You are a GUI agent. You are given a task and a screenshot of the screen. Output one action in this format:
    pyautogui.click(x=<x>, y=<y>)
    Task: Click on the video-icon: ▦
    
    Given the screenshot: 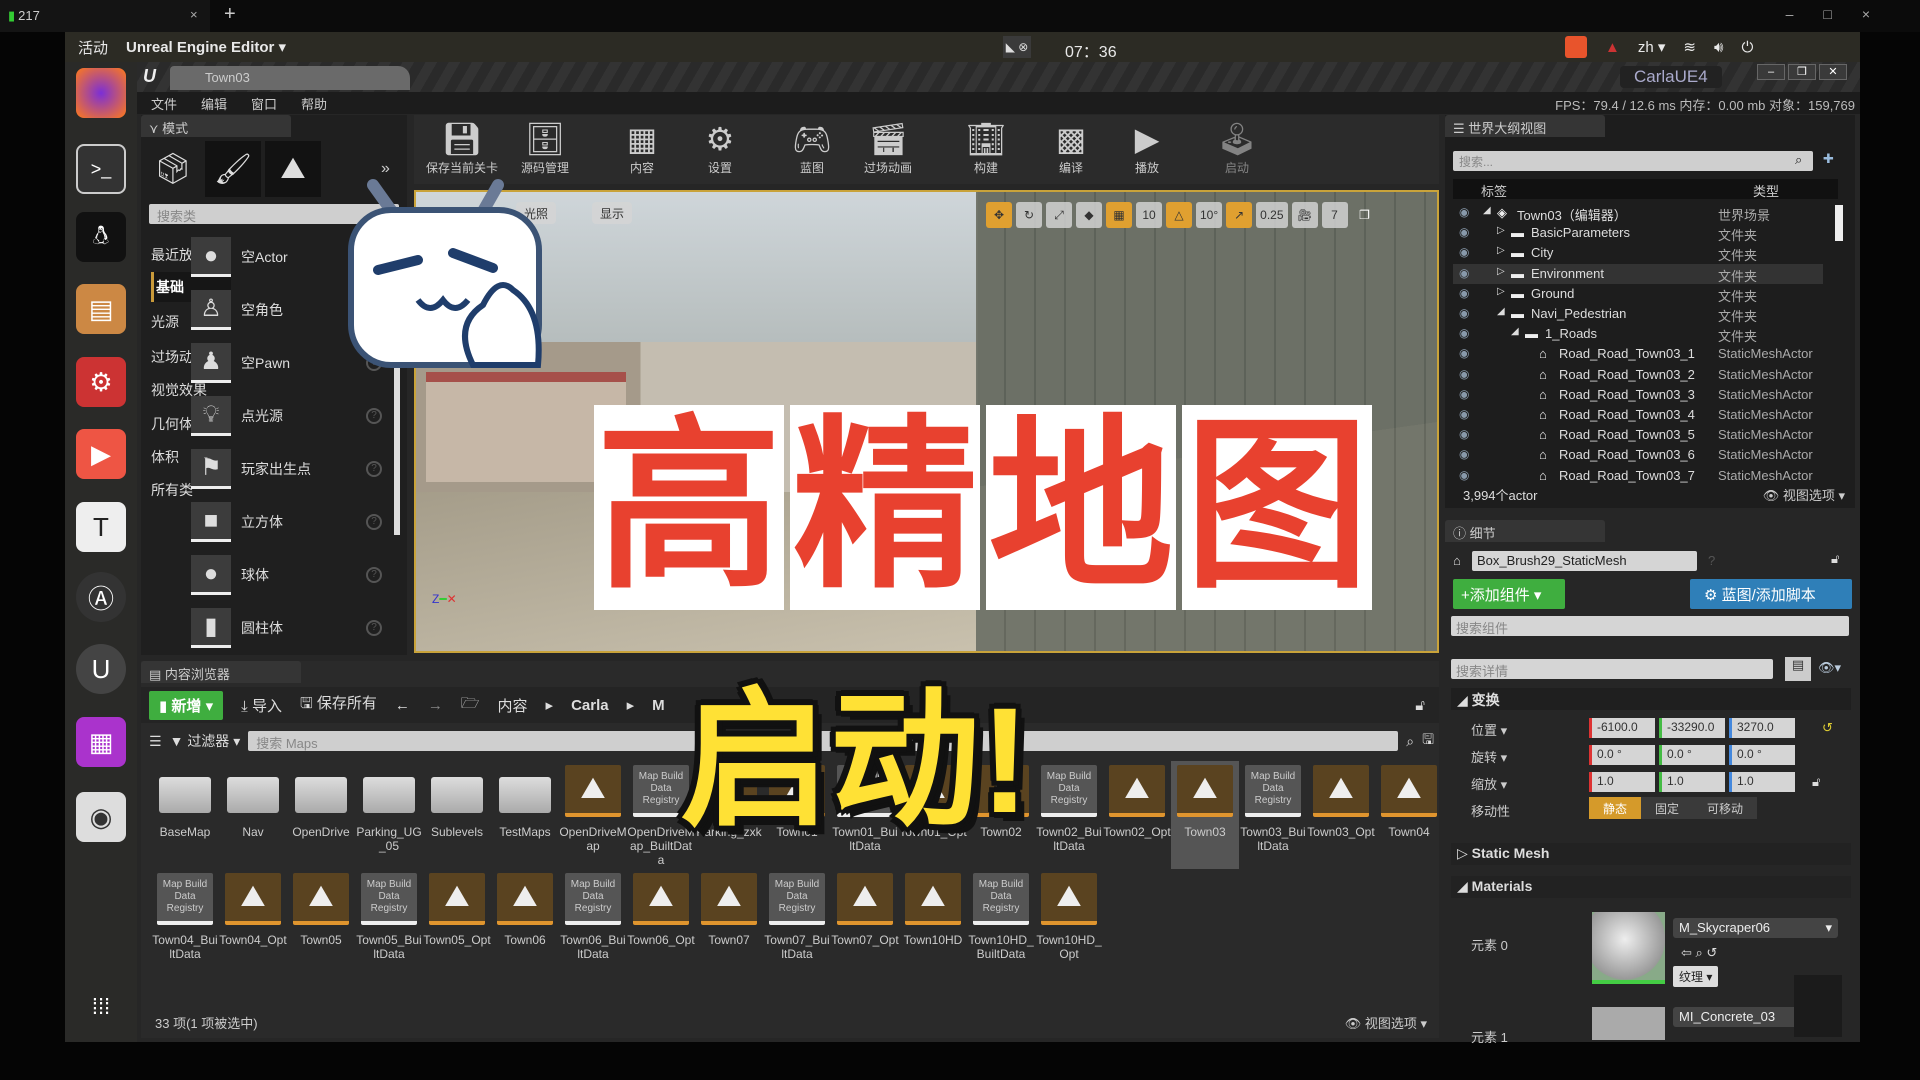 What is the action you would take?
    pyautogui.click(x=101, y=742)
    